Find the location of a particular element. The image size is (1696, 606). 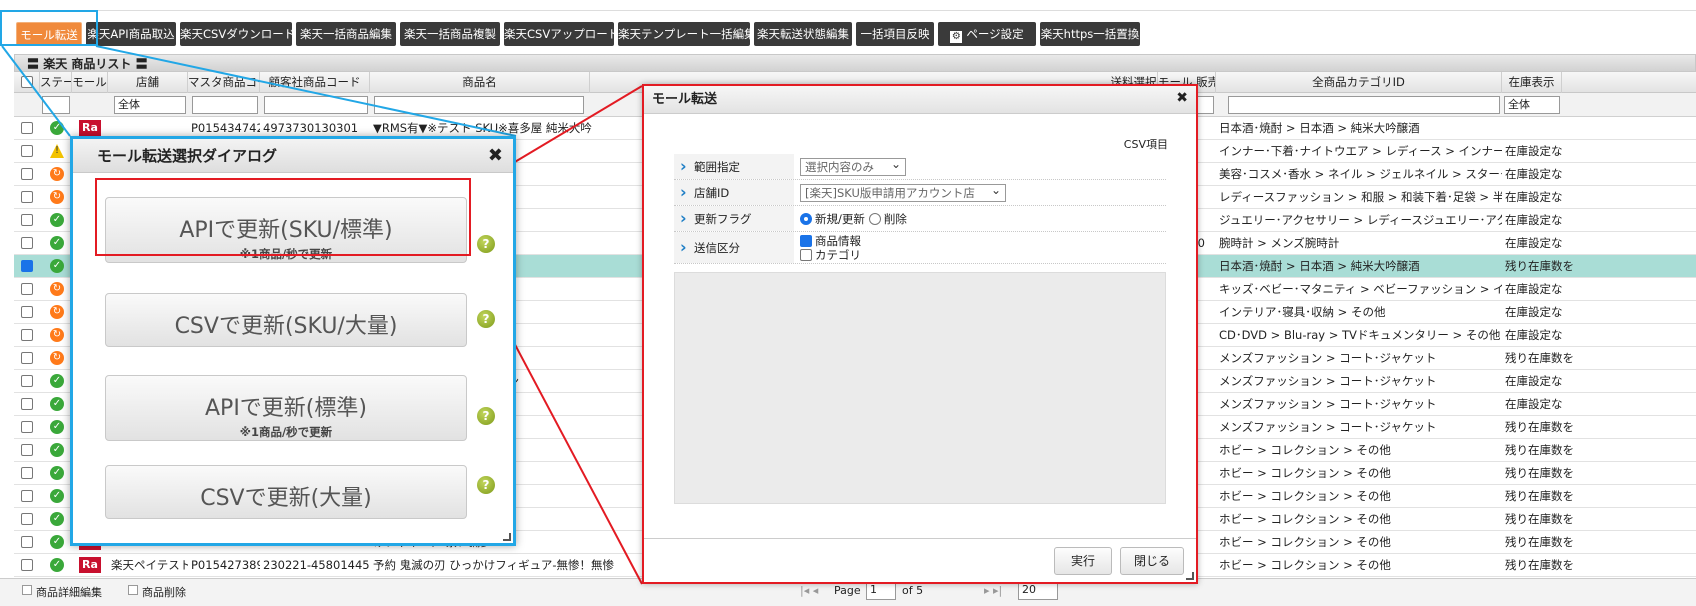

rakuten-api-import-button: 楽天API商品取込 is located at coordinates (131, 34).